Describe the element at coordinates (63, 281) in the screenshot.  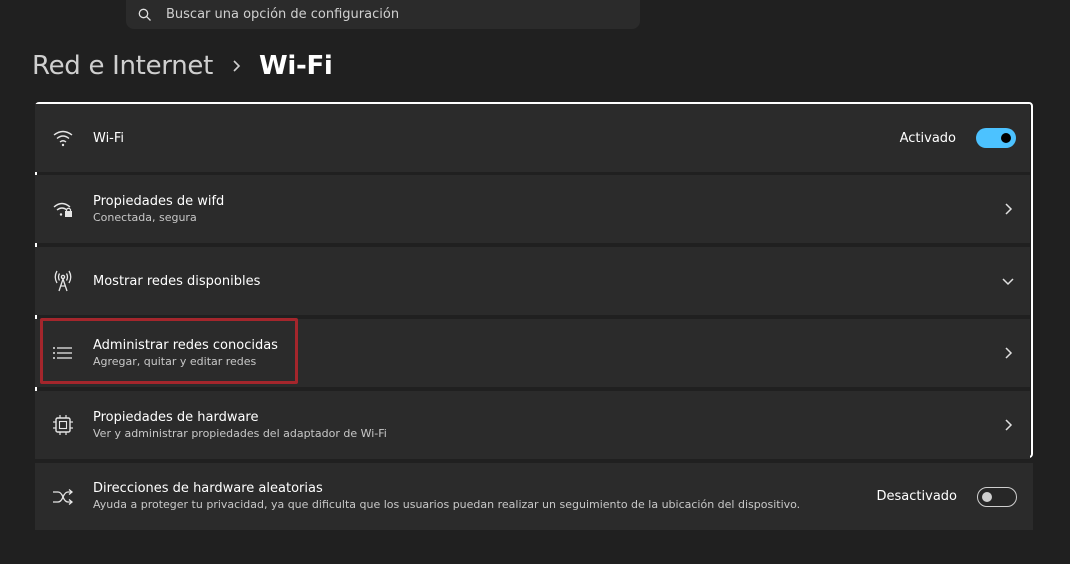
I see `antenna-icon` at that location.